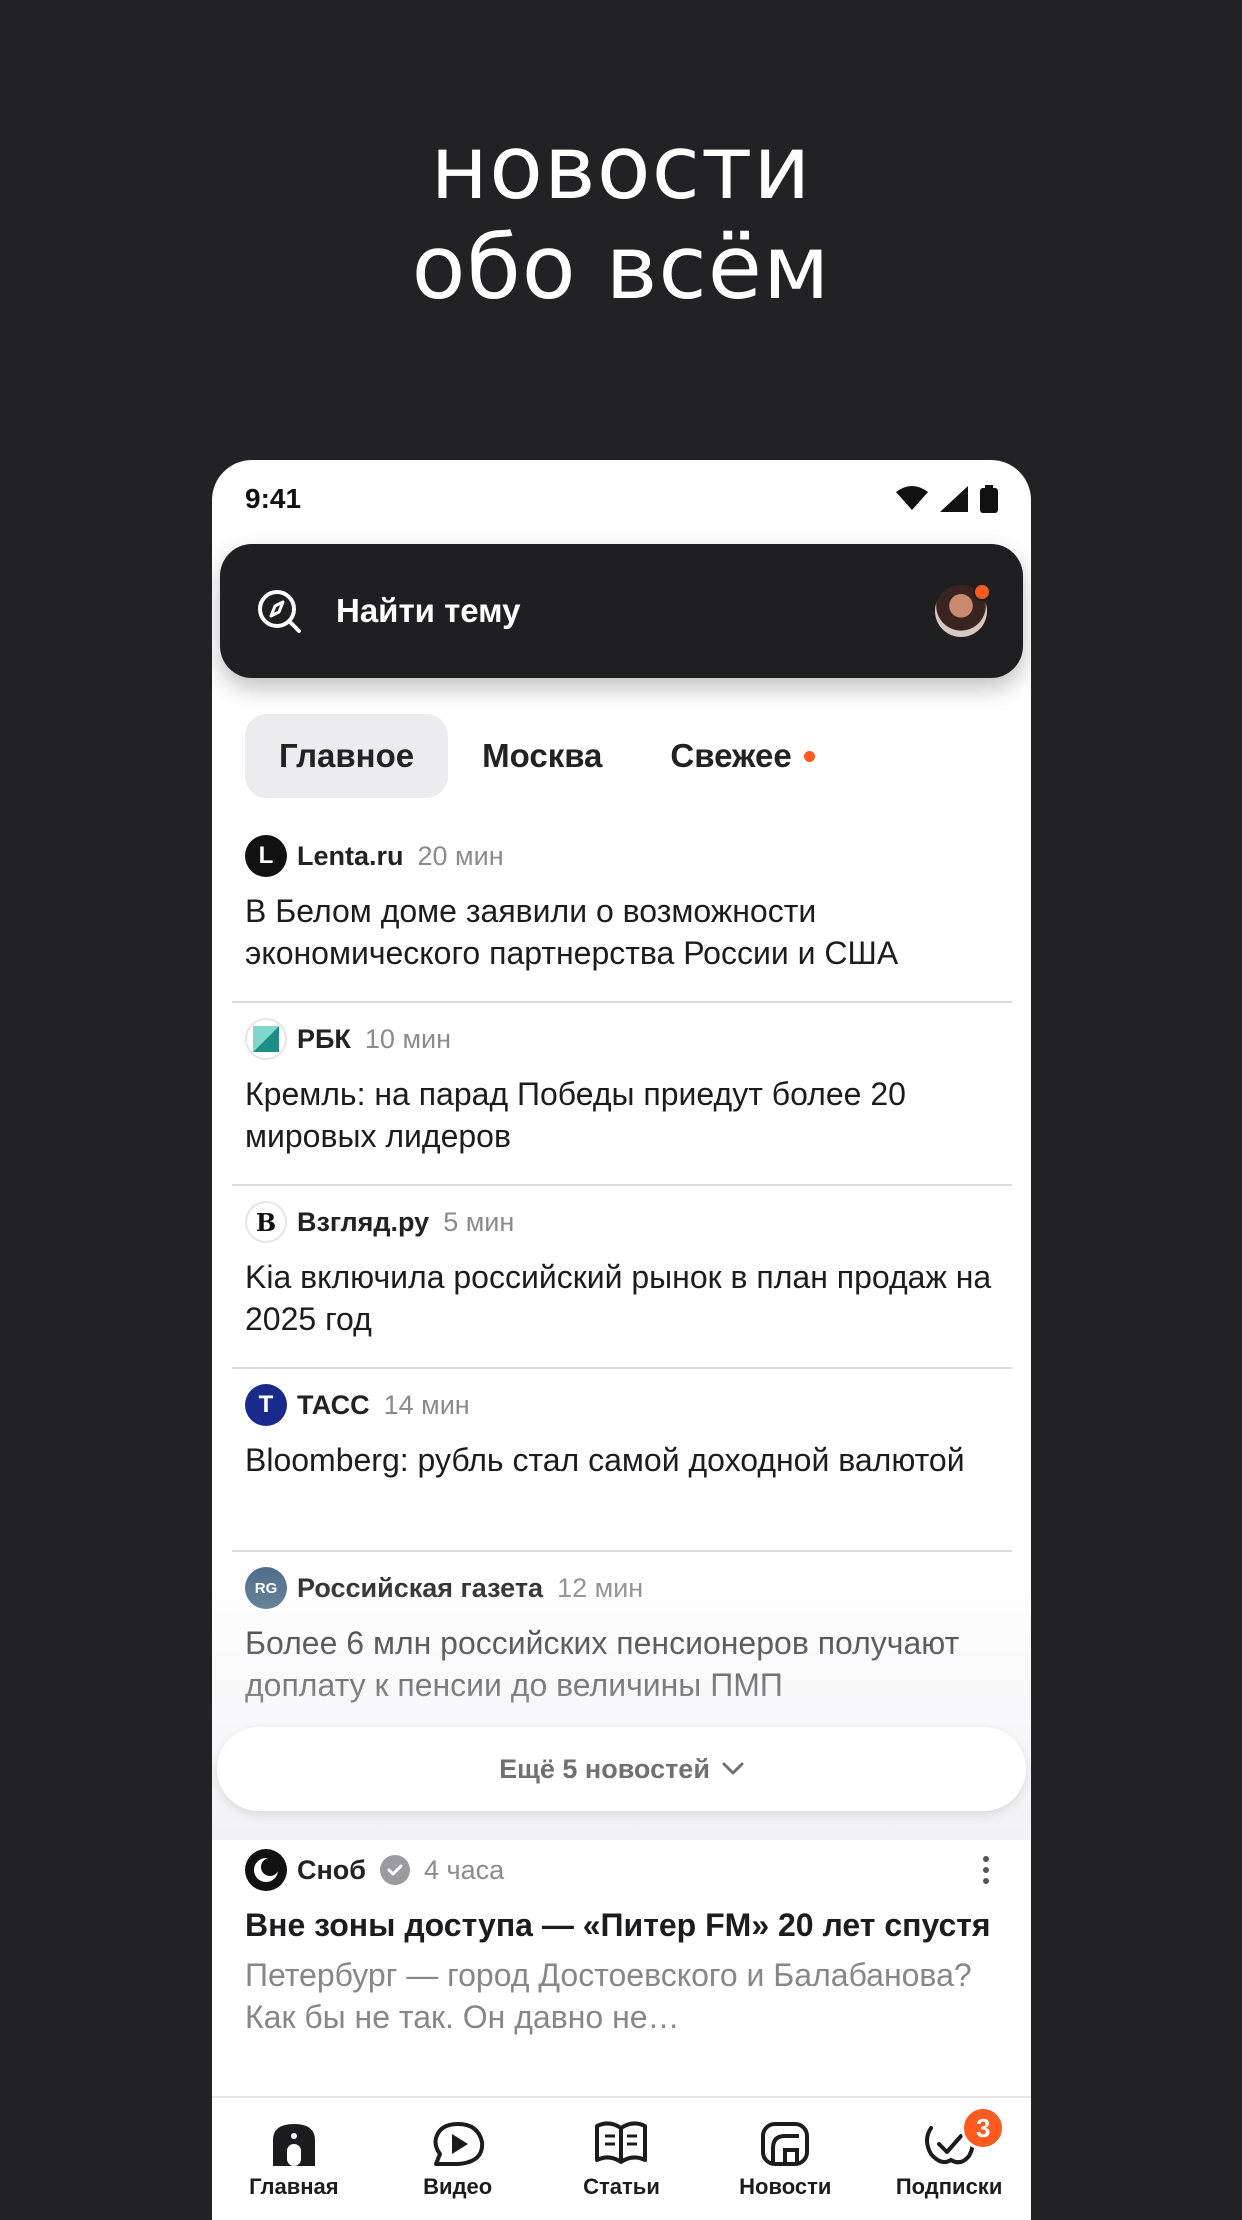 The width and height of the screenshot is (1242, 2220). What do you see at coordinates (621, 167) in the screenshot?
I see `hero-line-1: новости` at bounding box center [621, 167].